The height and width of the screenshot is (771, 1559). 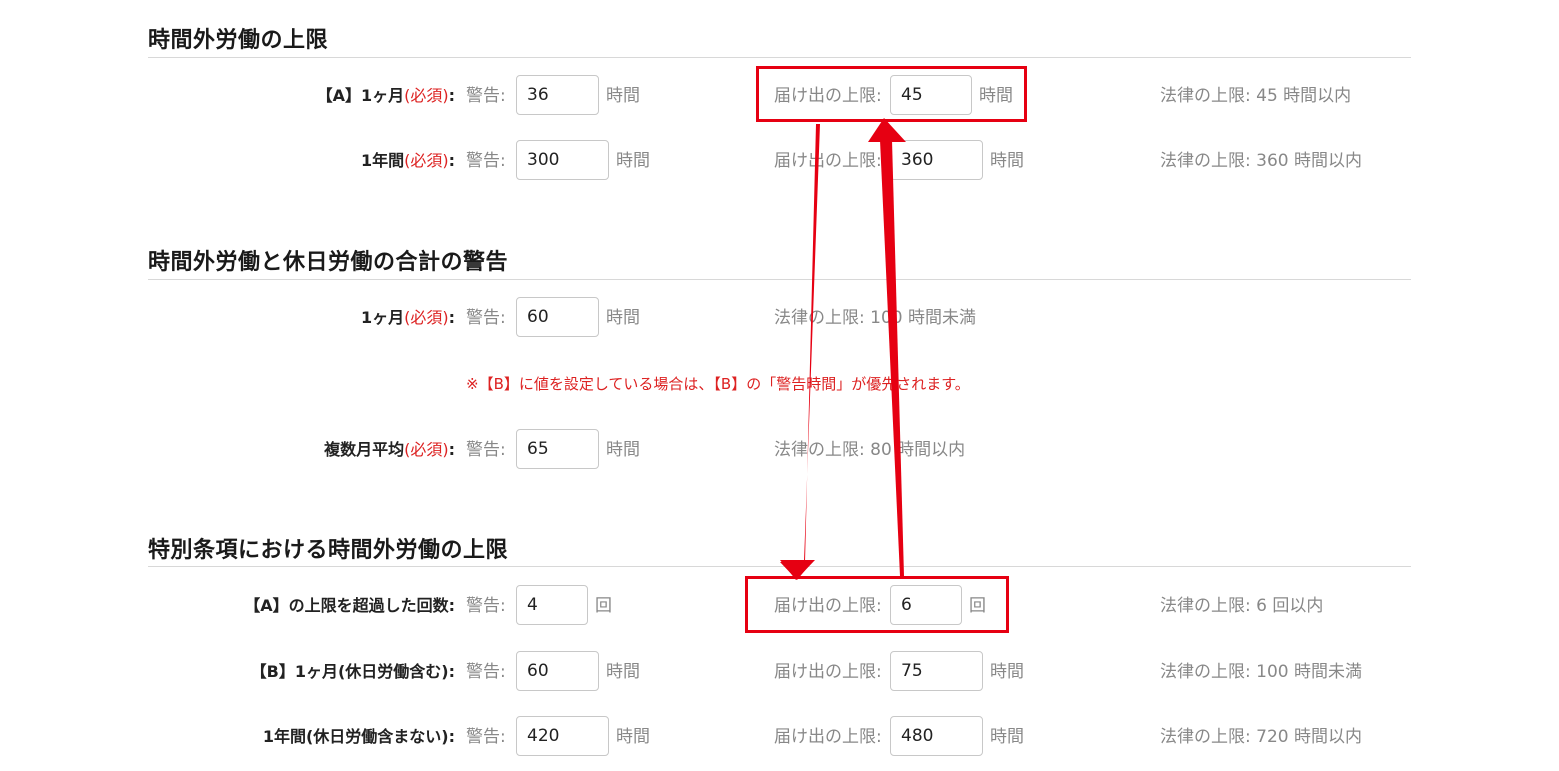 I want to click on warn-input-a-1month, so click(x=557, y=95).